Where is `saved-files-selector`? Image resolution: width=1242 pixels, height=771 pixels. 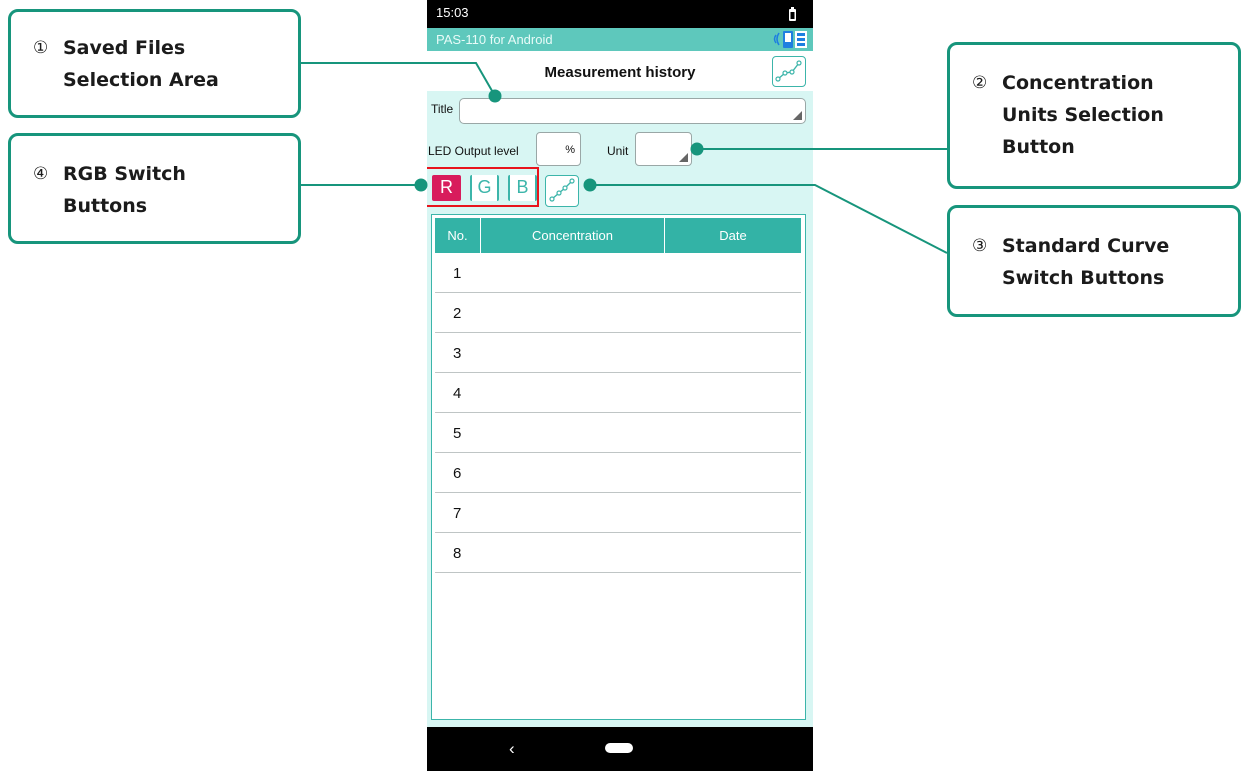
saved-files-selector is located at coordinates (632, 111).